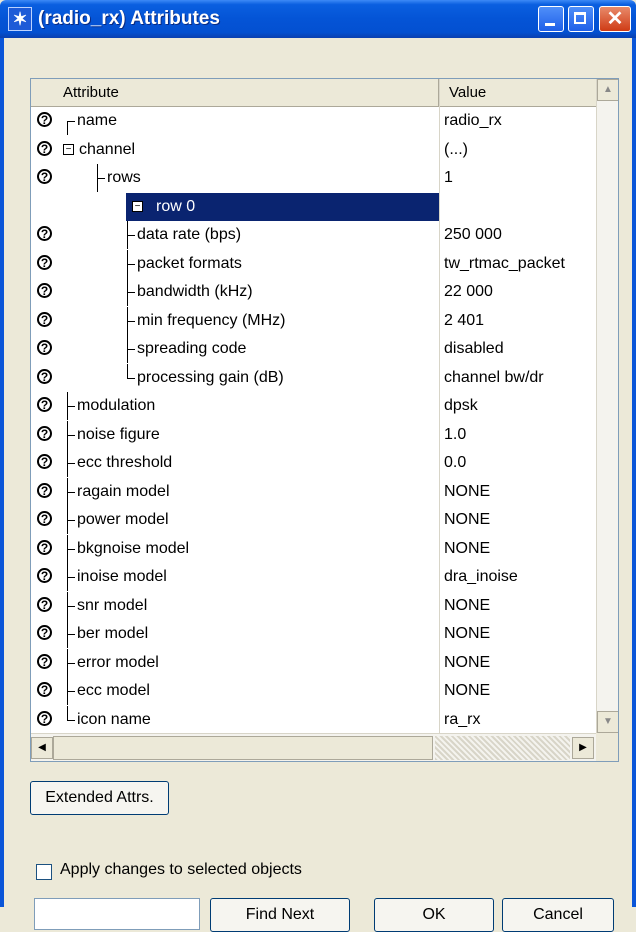 This screenshot has height=932, width=636. I want to click on attribute-row: ? bandwidth (kHz) 22 000, so click(313, 292).